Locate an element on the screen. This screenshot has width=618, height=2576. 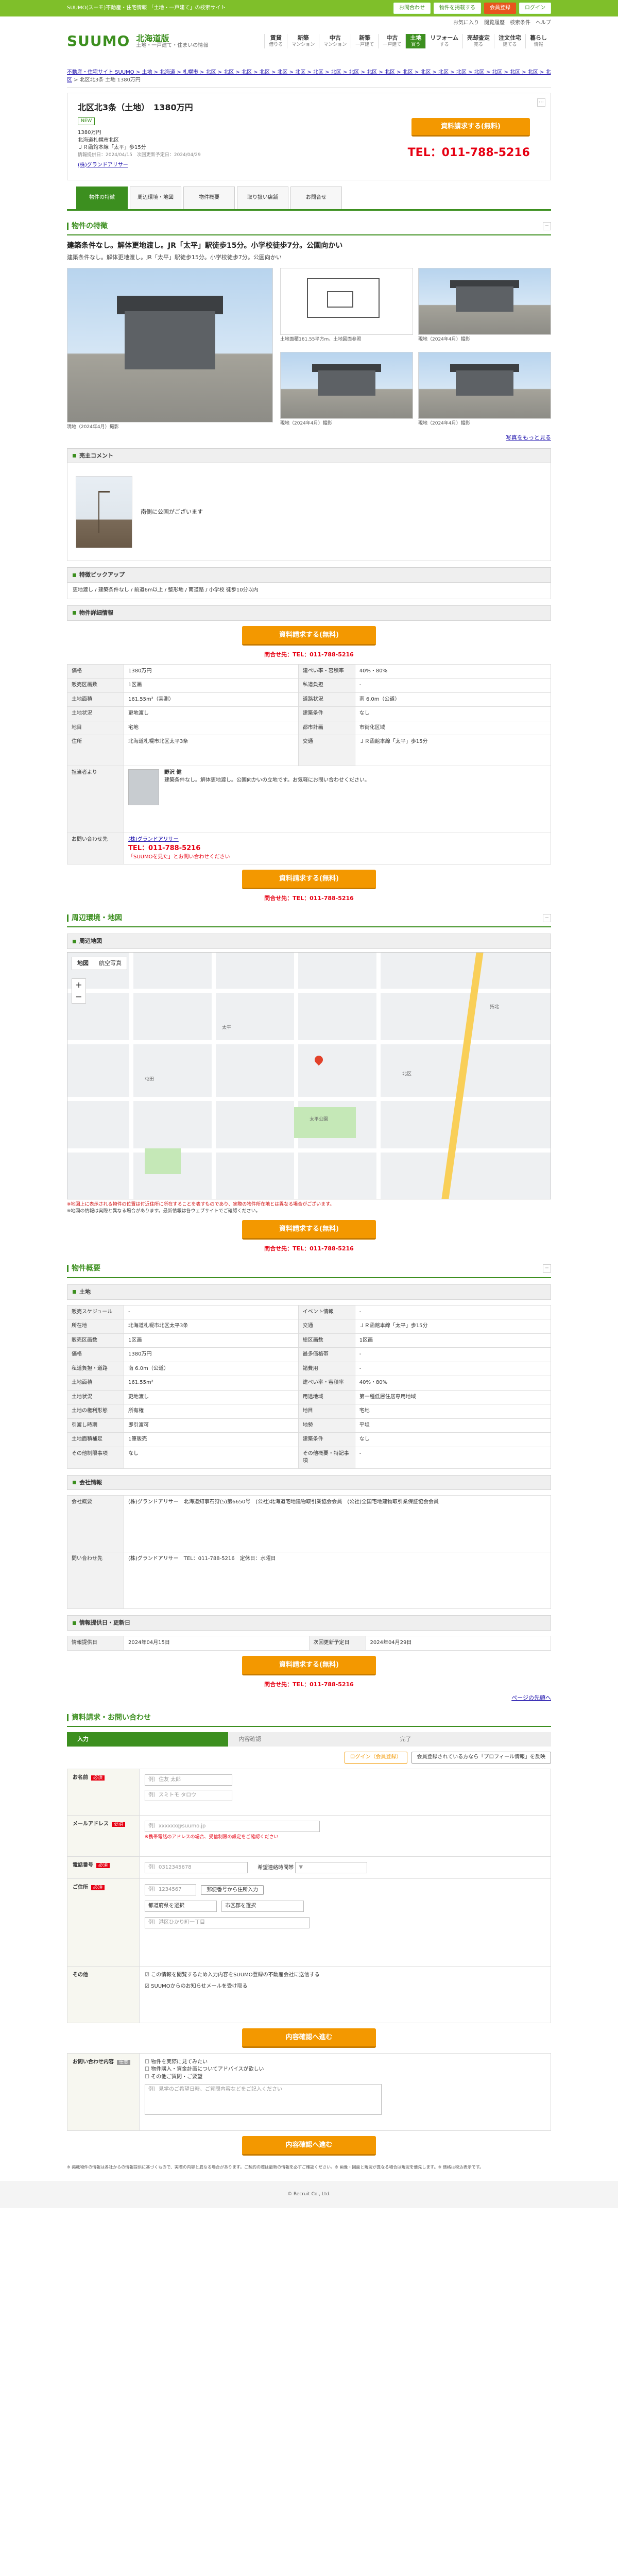
summary-key: 土地面積 is located at coordinates (95, 1383).